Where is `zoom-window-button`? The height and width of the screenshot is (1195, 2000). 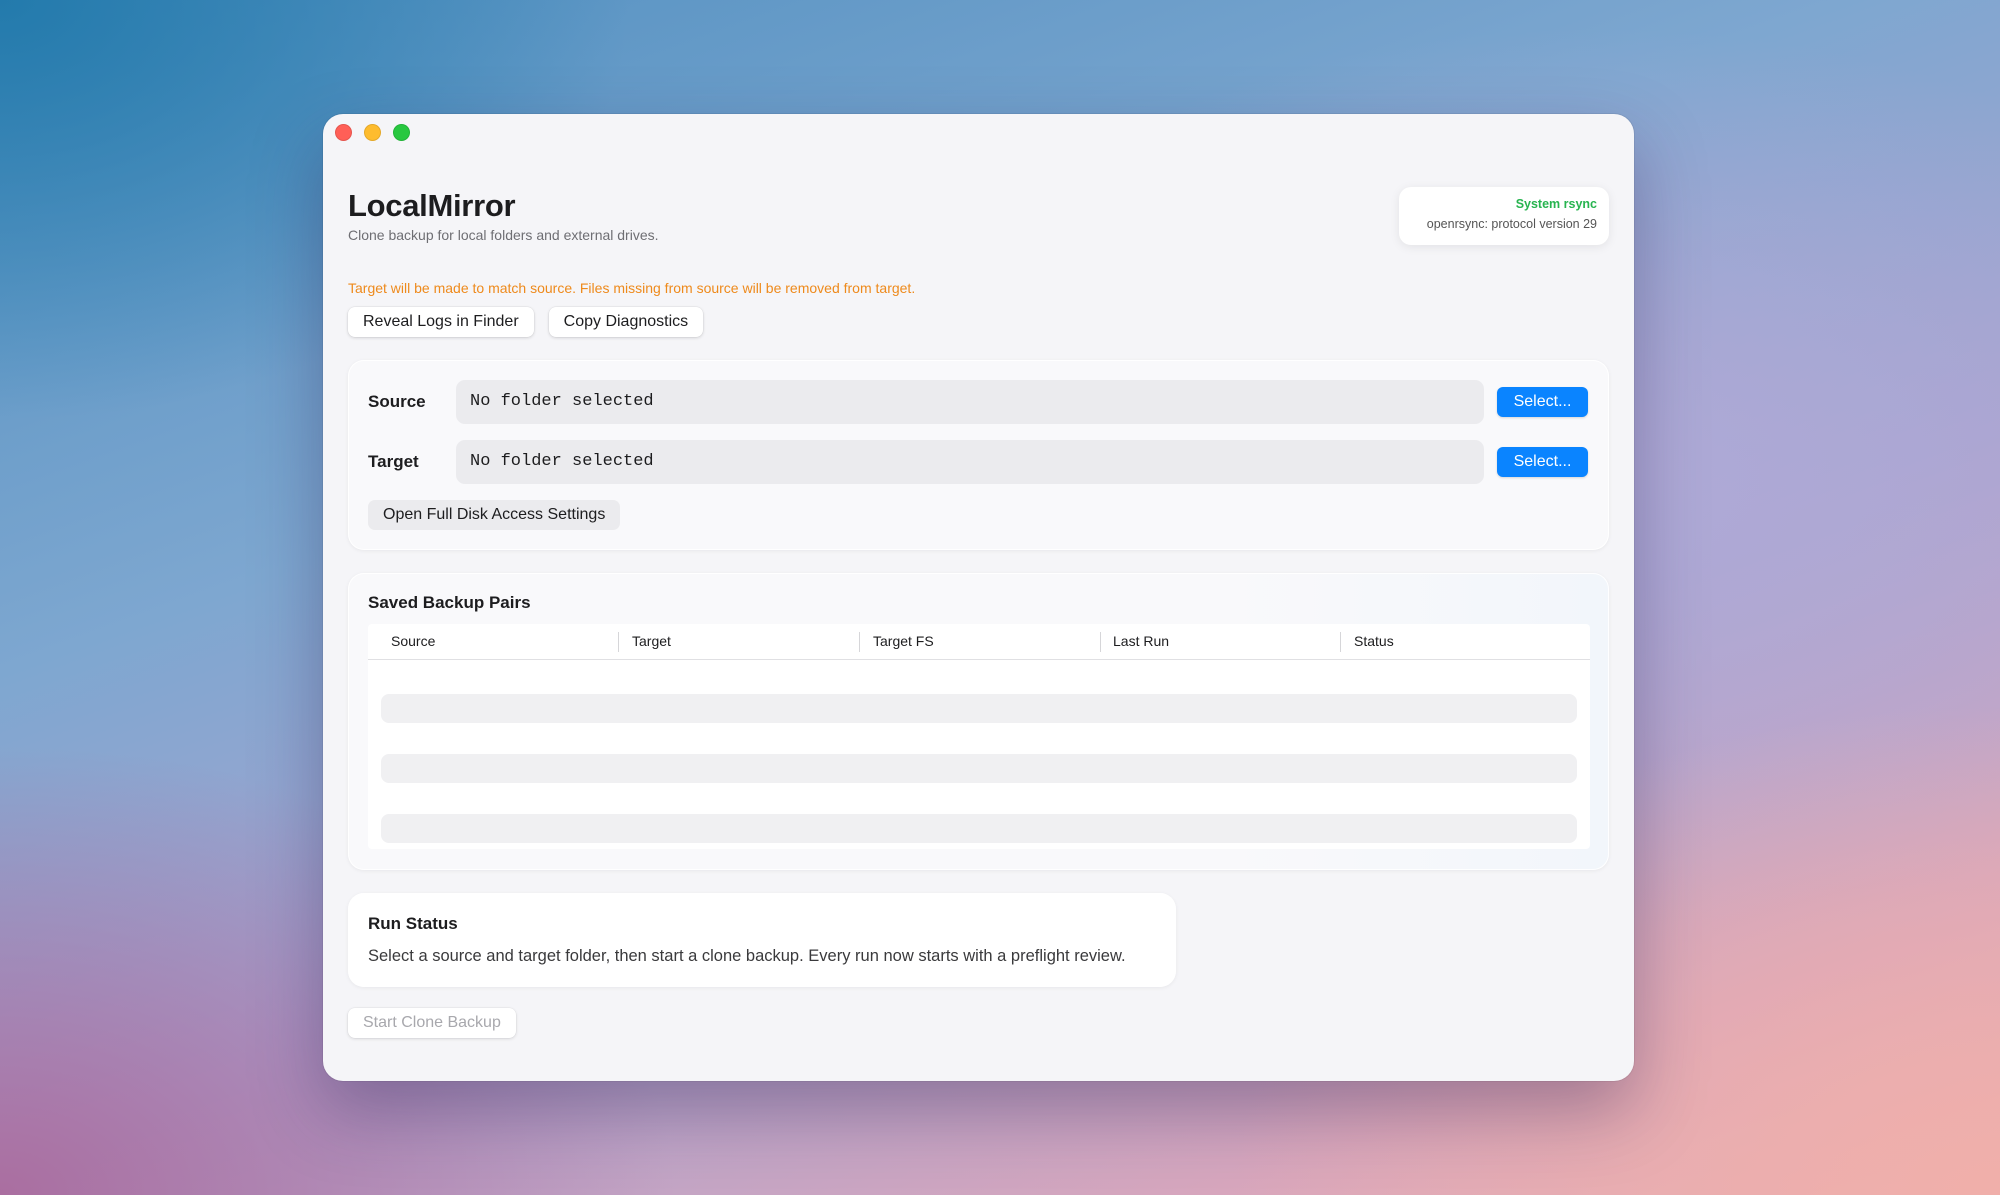 zoom-window-button is located at coordinates (401, 132).